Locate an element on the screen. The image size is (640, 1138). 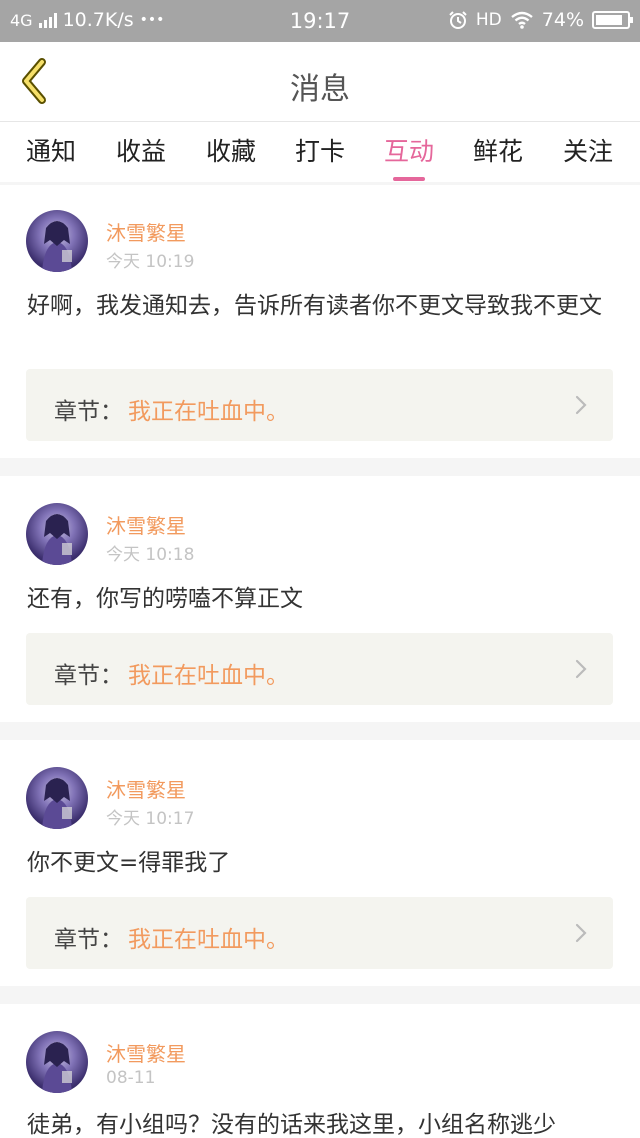
battery-icon is located at coordinates (612, 20).